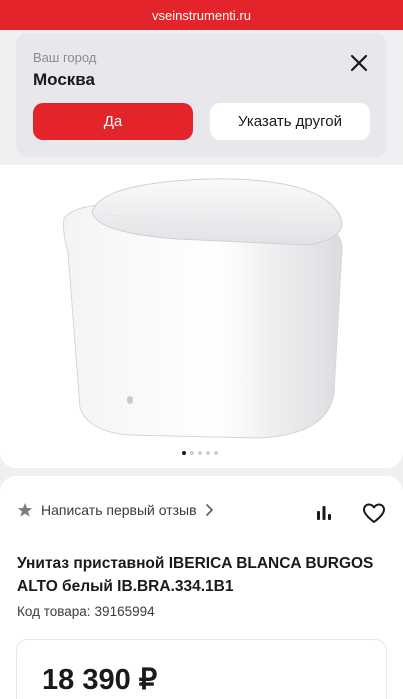 Image resolution: width=403 pixels, height=699 pixels. I want to click on choose-other-city-button: Указать другой, so click(290, 121).